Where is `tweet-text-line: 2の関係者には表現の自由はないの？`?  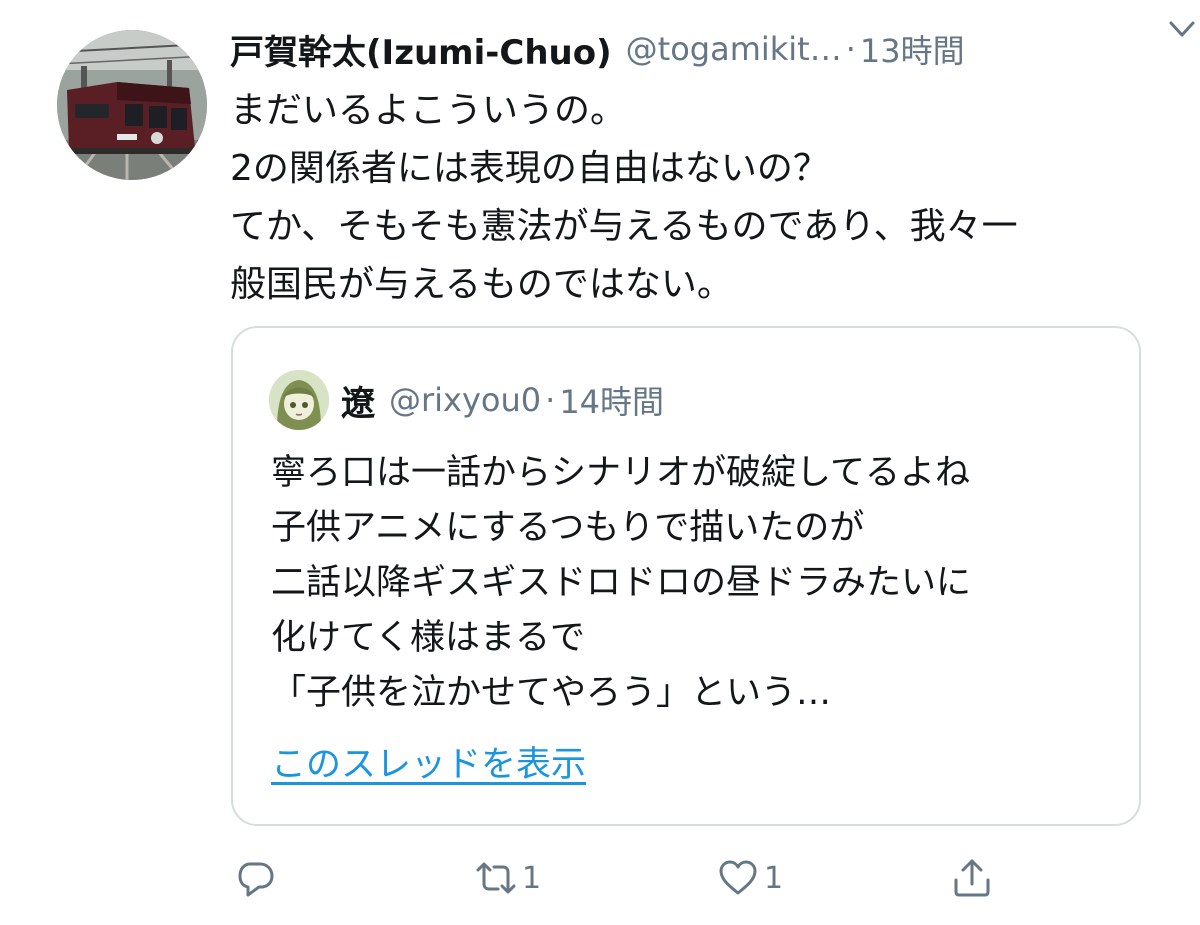
tweet-text-line: 2の関係者には表現の自由はないの？ is located at coordinates (529, 168).